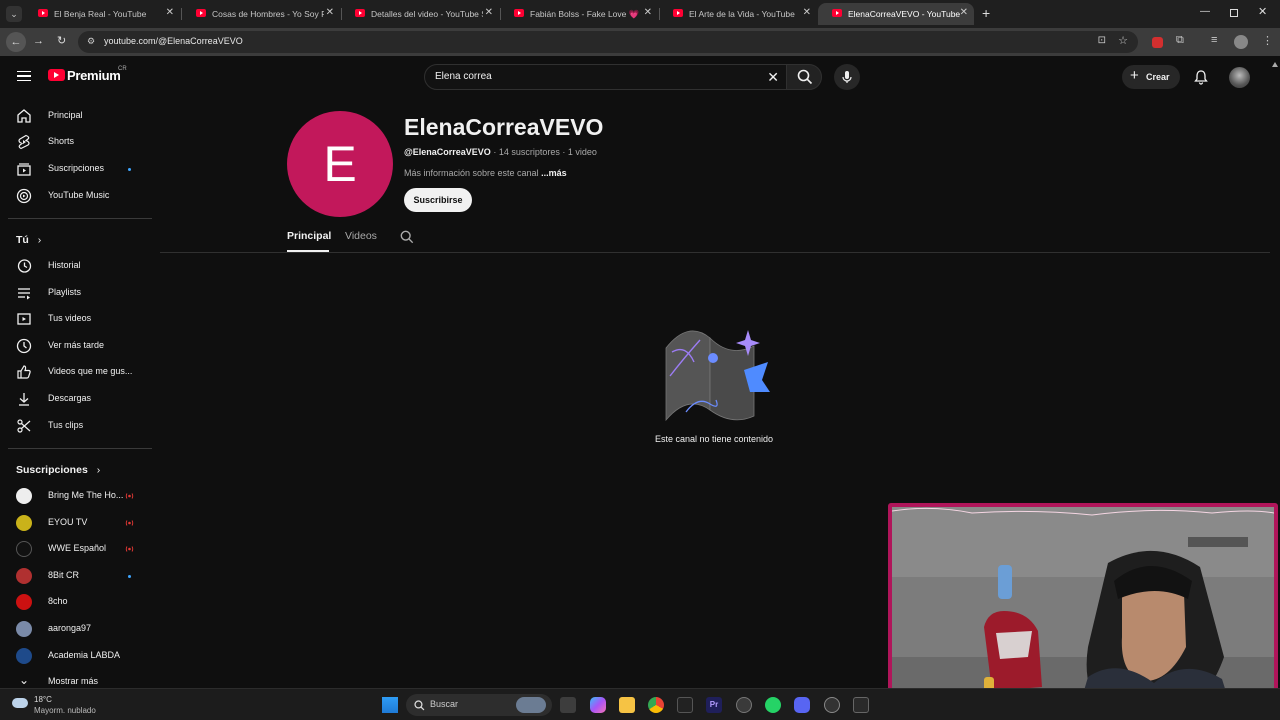 The height and width of the screenshot is (720, 1280). What do you see at coordinates (102, 14) in the screenshot?
I see `browser-tab: El Benja Real - YouTube ✕` at bounding box center [102, 14].